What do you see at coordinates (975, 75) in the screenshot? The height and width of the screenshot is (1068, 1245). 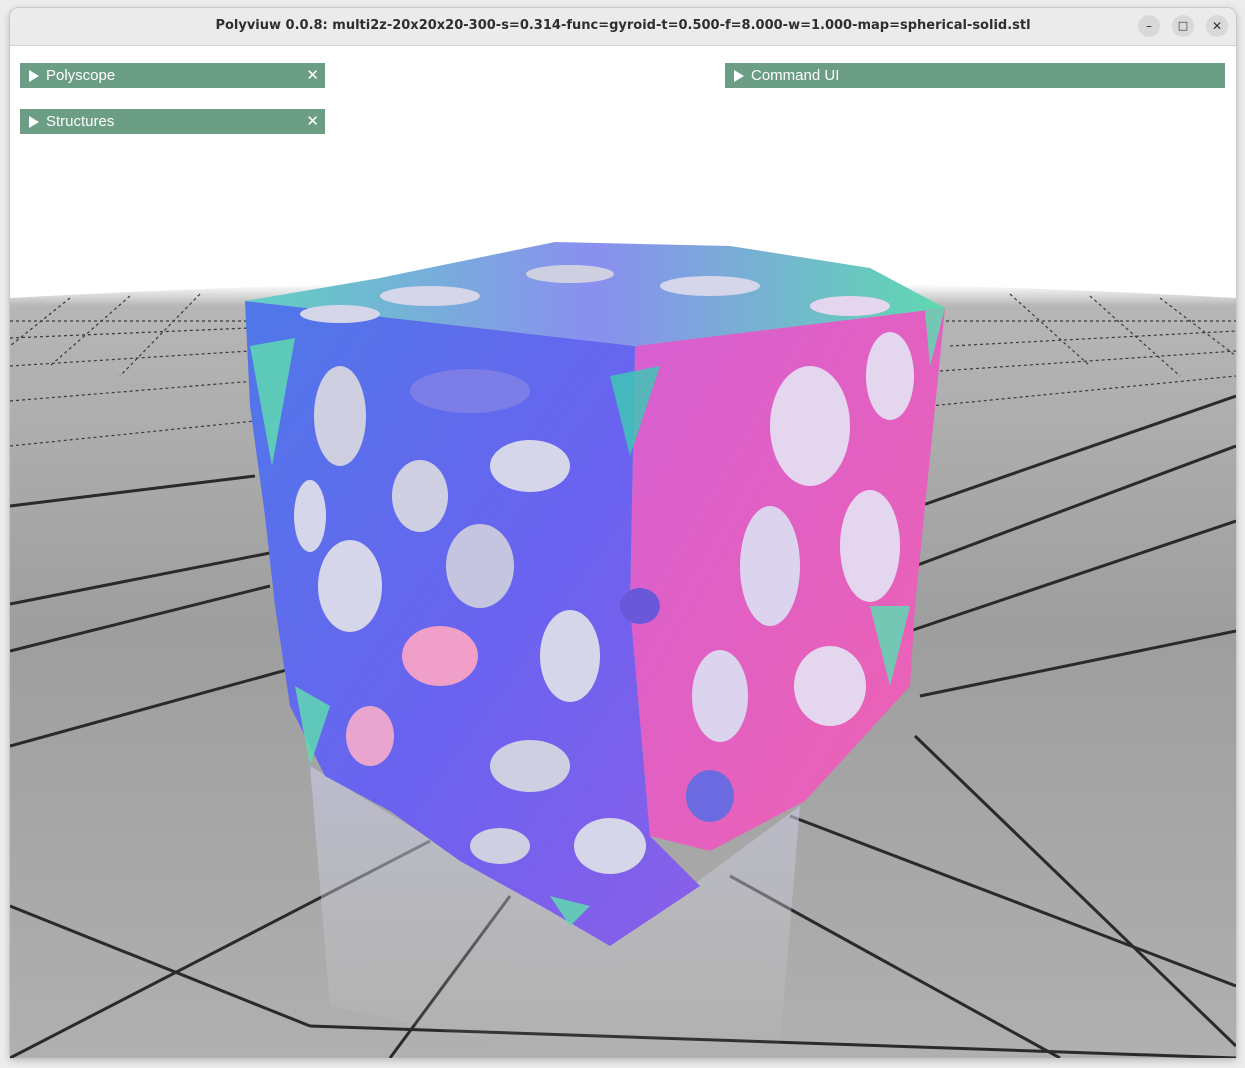 I see `command-ui-panel: Command UI` at bounding box center [975, 75].